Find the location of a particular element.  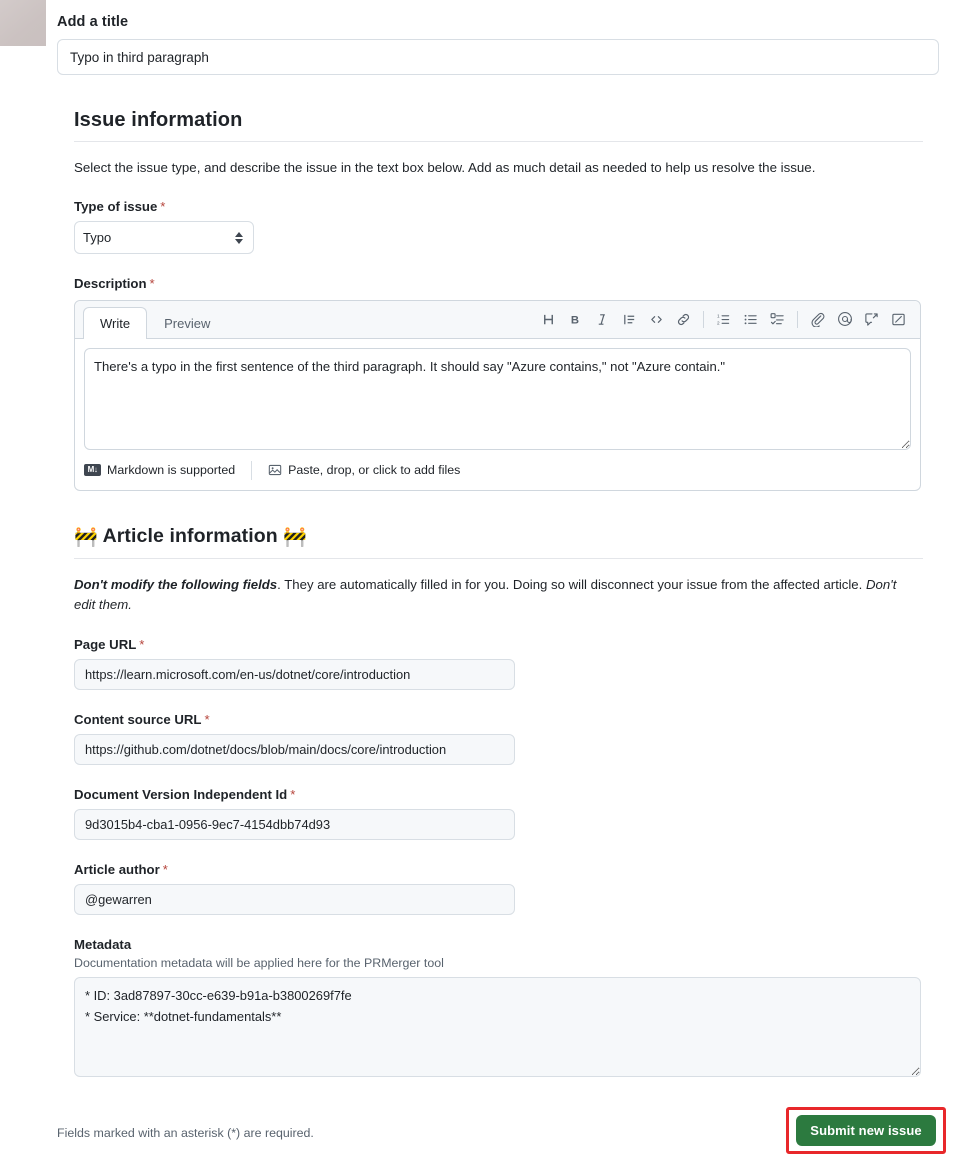

heading-icon is located at coordinates (548, 319).